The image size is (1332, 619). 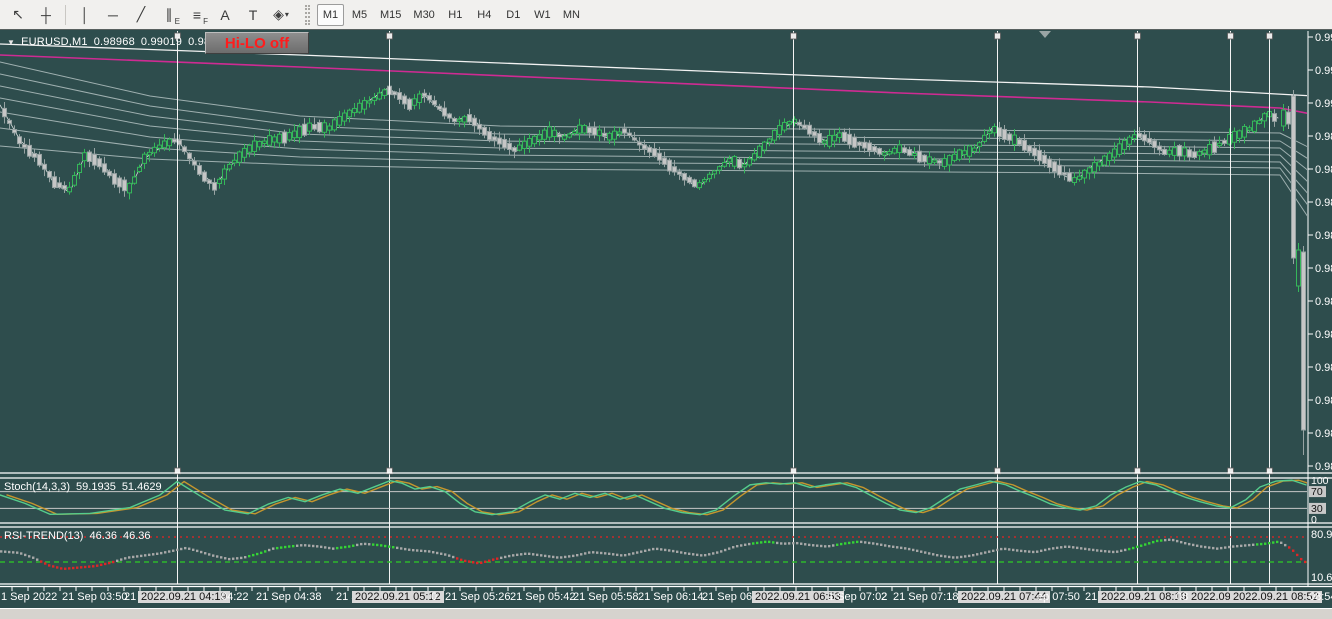 What do you see at coordinates (359, 15) in the screenshot?
I see `timeframe-m5-button: M5` at bounding box center [359, 15].